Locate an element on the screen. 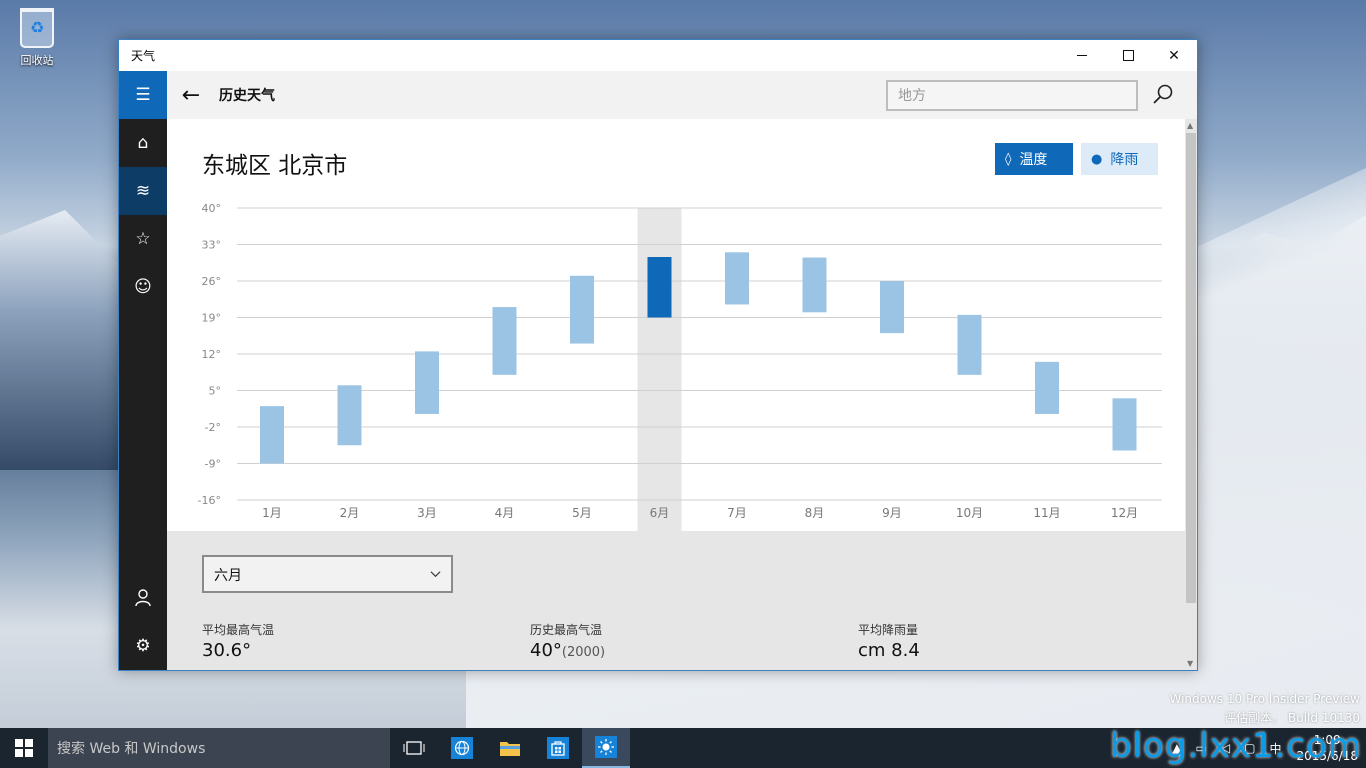 The image size is (1366, 768). x-tick-label: 8月 is located at coordinates (815, 513).